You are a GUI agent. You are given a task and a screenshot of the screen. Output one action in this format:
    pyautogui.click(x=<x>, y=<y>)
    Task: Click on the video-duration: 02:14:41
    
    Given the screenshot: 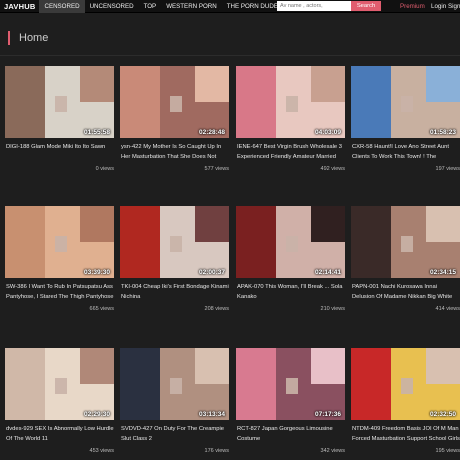 What is the action you would take?
    pyautogui.click(x=327, y=272)
    